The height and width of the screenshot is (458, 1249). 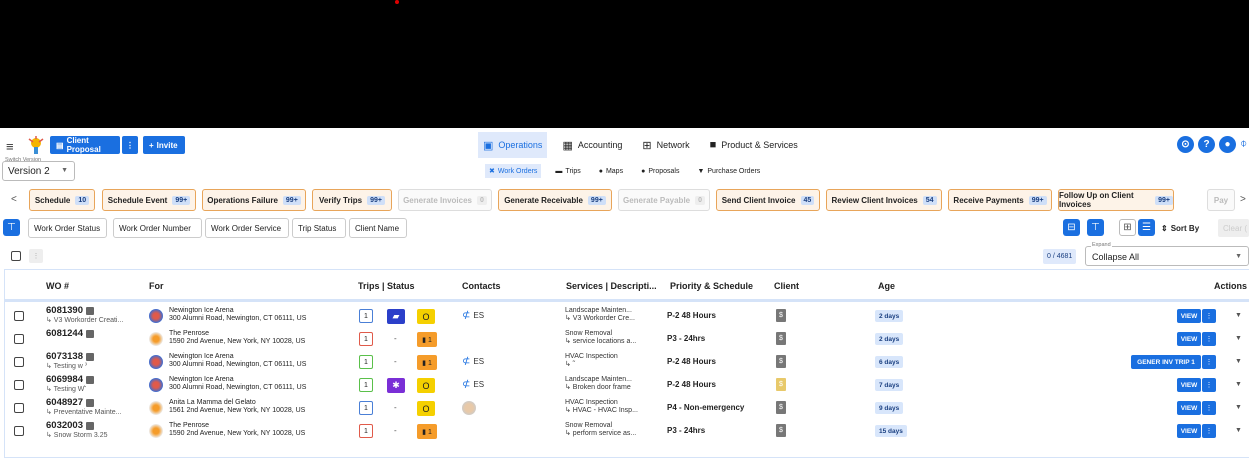 I want to click on settings-icon: ⊙, so click(x=1185, y=144).